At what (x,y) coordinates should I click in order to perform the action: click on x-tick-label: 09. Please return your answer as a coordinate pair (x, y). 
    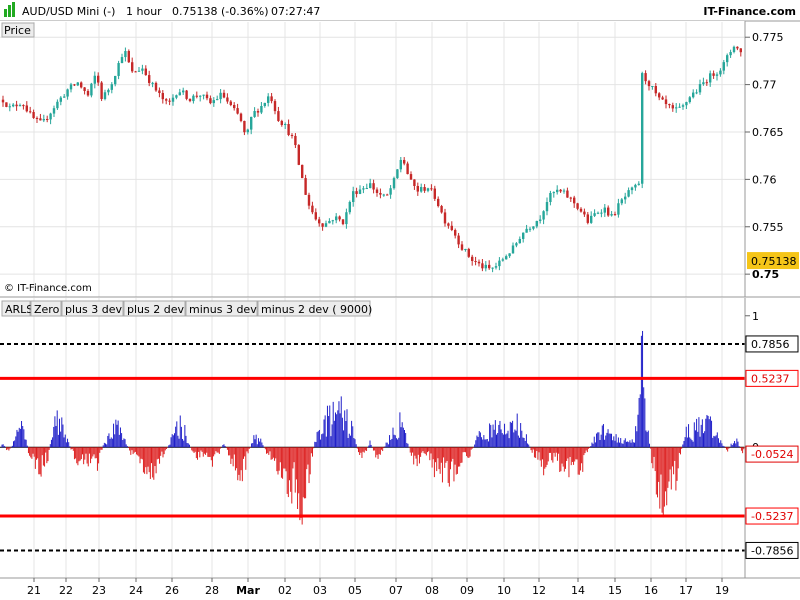
    Looking at the image, I should click on (467, 590).